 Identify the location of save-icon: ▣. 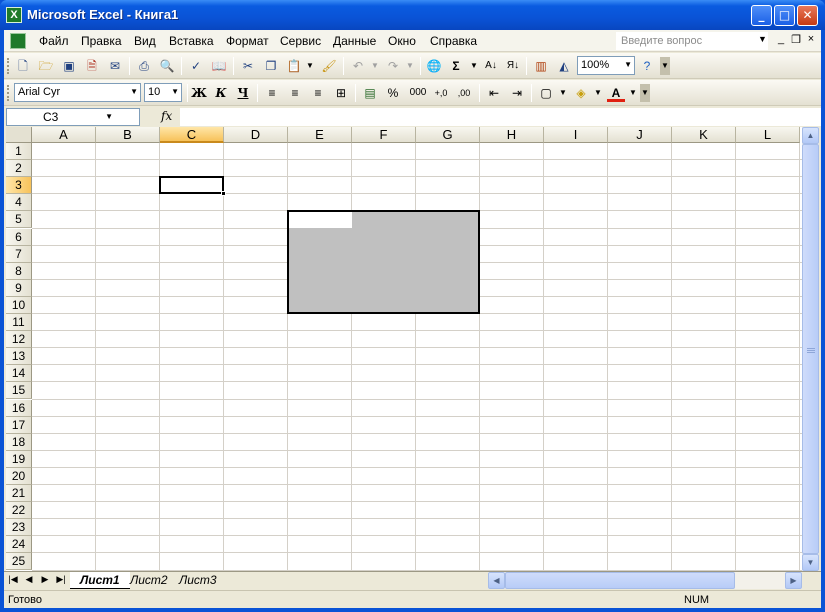
(69, 66).